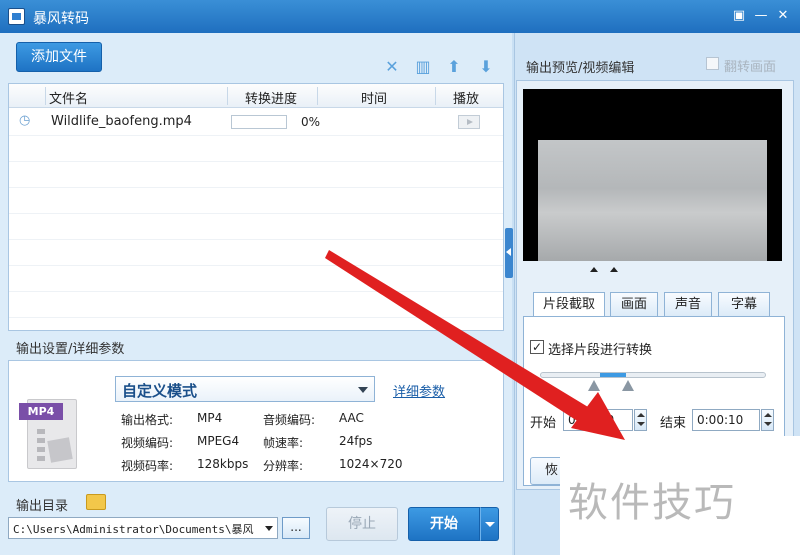  What do you see at coordinates (68, 97) in the screenshot?
I see `column-header-filename: 文件名` at bounding box center [68, 97].